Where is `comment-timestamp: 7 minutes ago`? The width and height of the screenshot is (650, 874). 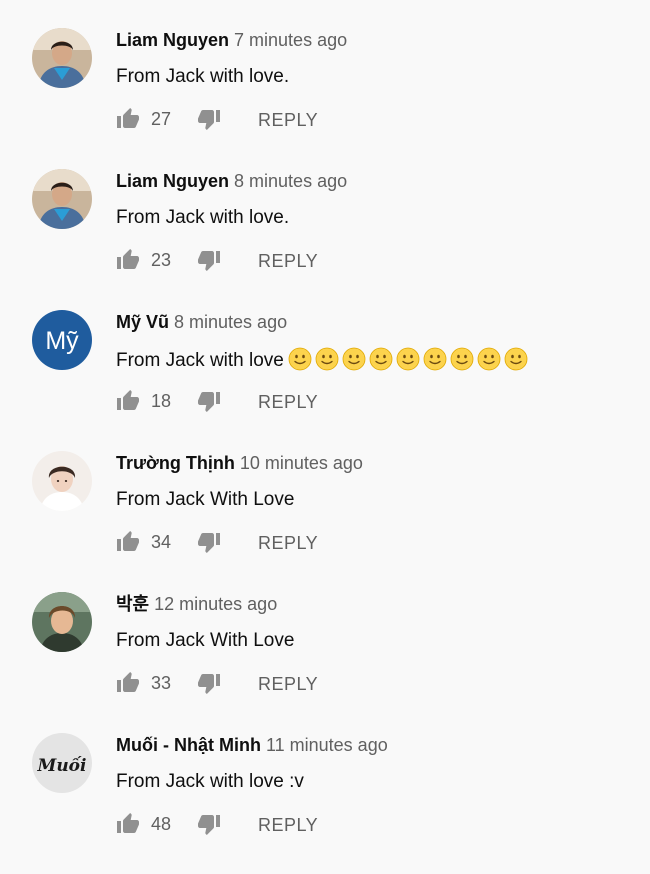 comment-timestamp: 7 minutes ago is located at coordinates (290, 40).